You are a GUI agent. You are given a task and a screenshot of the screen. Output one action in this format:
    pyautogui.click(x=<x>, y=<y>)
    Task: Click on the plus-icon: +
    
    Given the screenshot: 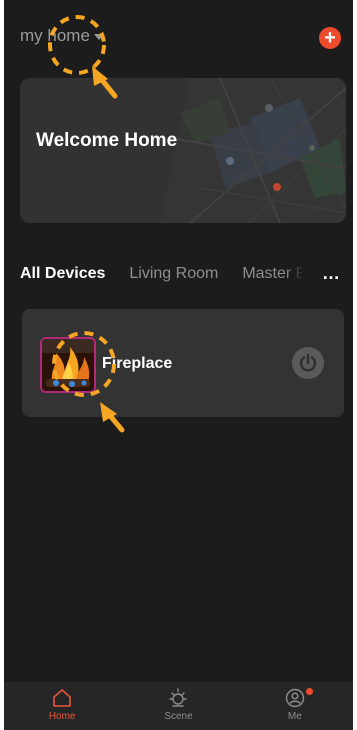 What is the action you would take?
    pyautogui.click(x=330, y=38)
    